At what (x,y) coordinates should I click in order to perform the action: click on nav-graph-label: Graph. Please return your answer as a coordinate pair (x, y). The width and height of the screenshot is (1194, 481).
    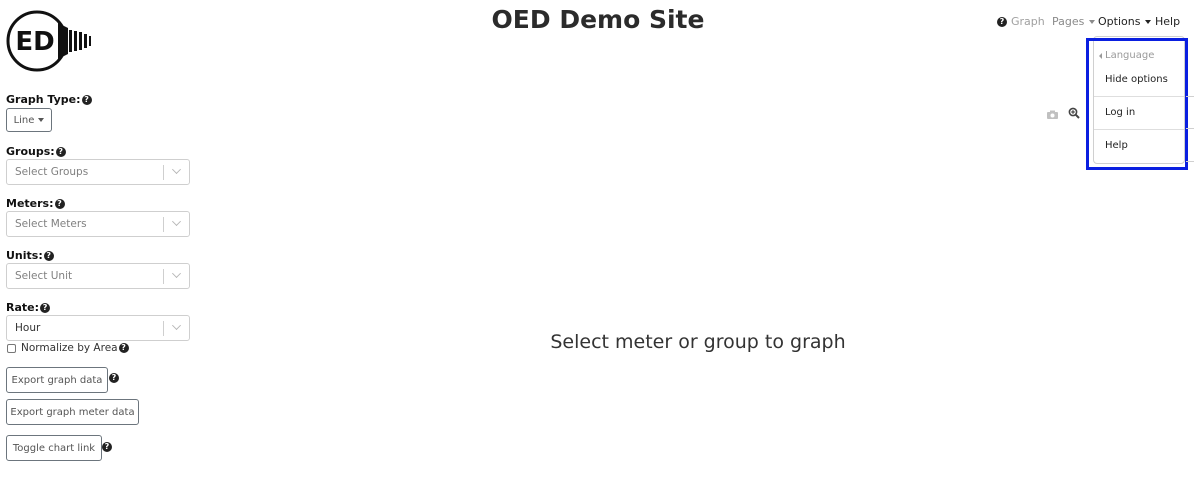
    Looking at the image, I should click on (1028, 21).